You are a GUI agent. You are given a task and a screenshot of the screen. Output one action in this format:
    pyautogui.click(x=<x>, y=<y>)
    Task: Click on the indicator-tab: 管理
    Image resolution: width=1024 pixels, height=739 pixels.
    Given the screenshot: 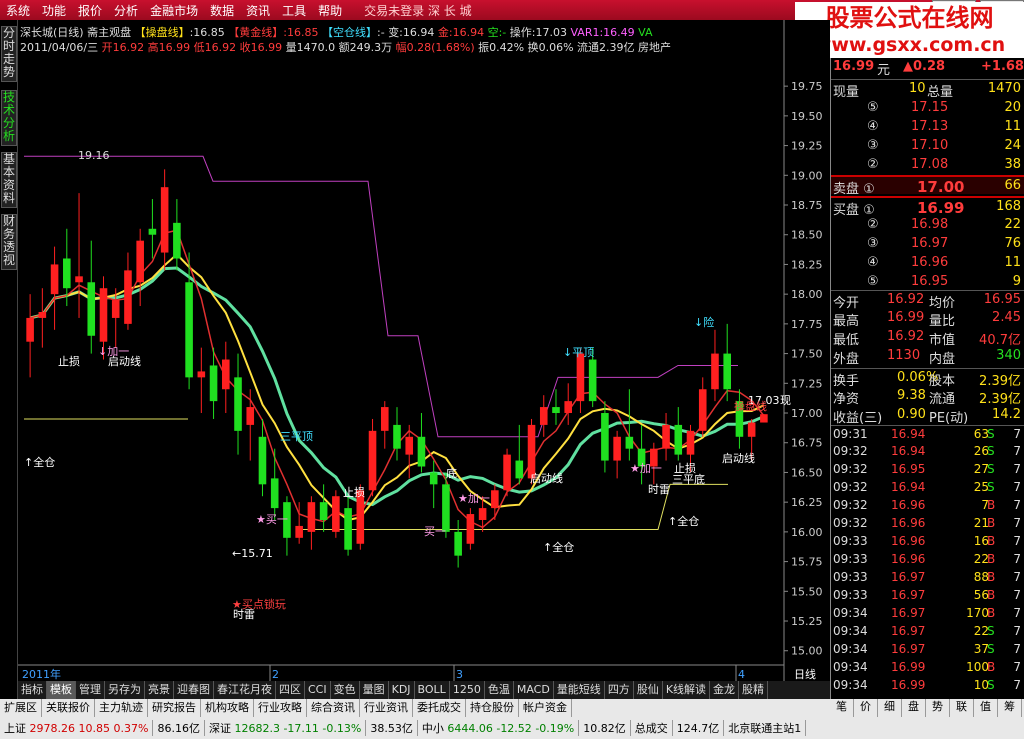 What is the action you would take?
    pyautogui.click(x=90, y=690)
    